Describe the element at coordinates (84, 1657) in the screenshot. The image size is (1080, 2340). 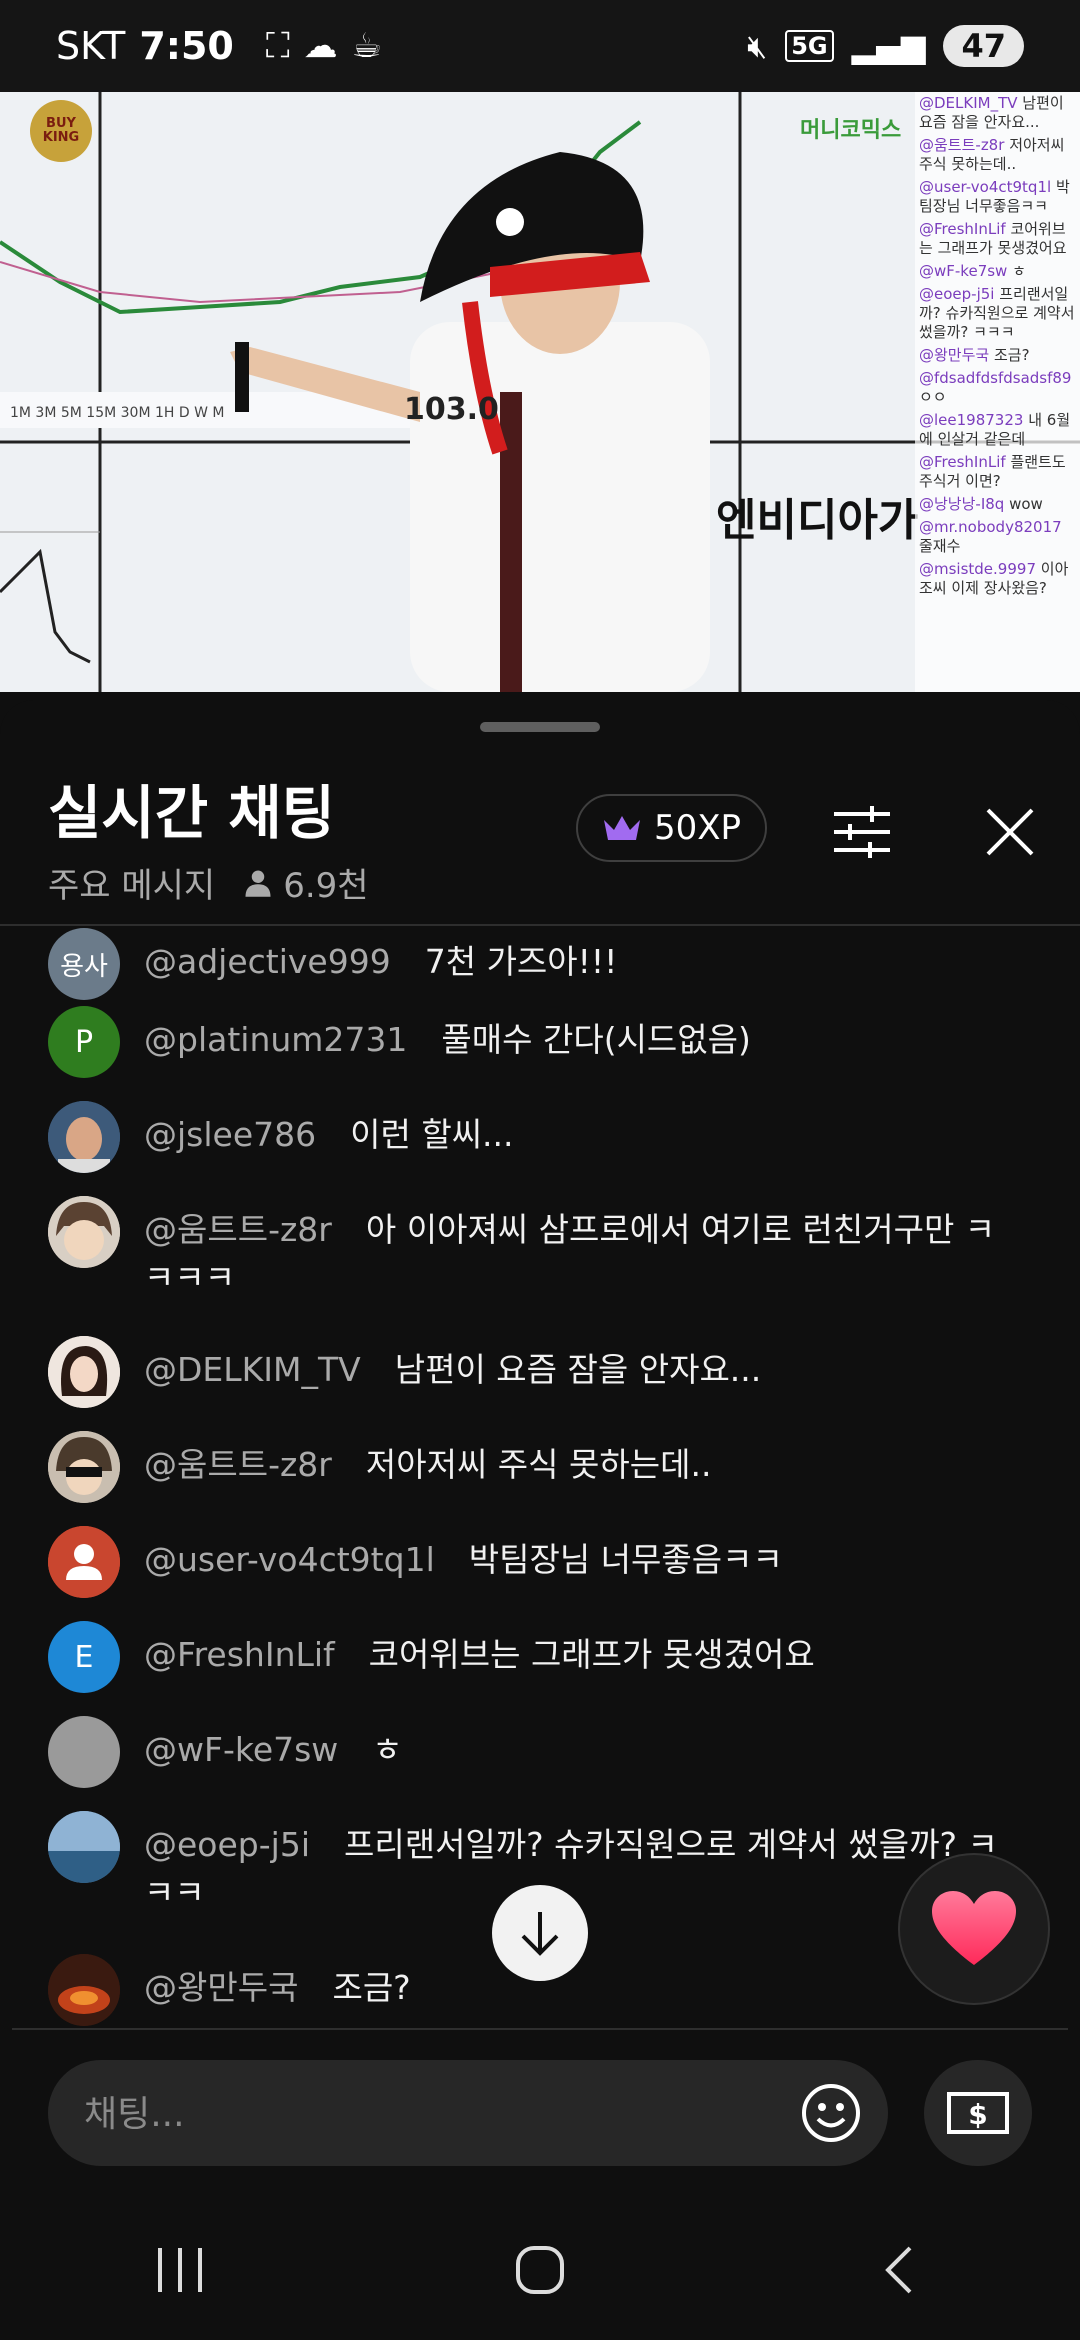
I see `avatar: E` at that location.